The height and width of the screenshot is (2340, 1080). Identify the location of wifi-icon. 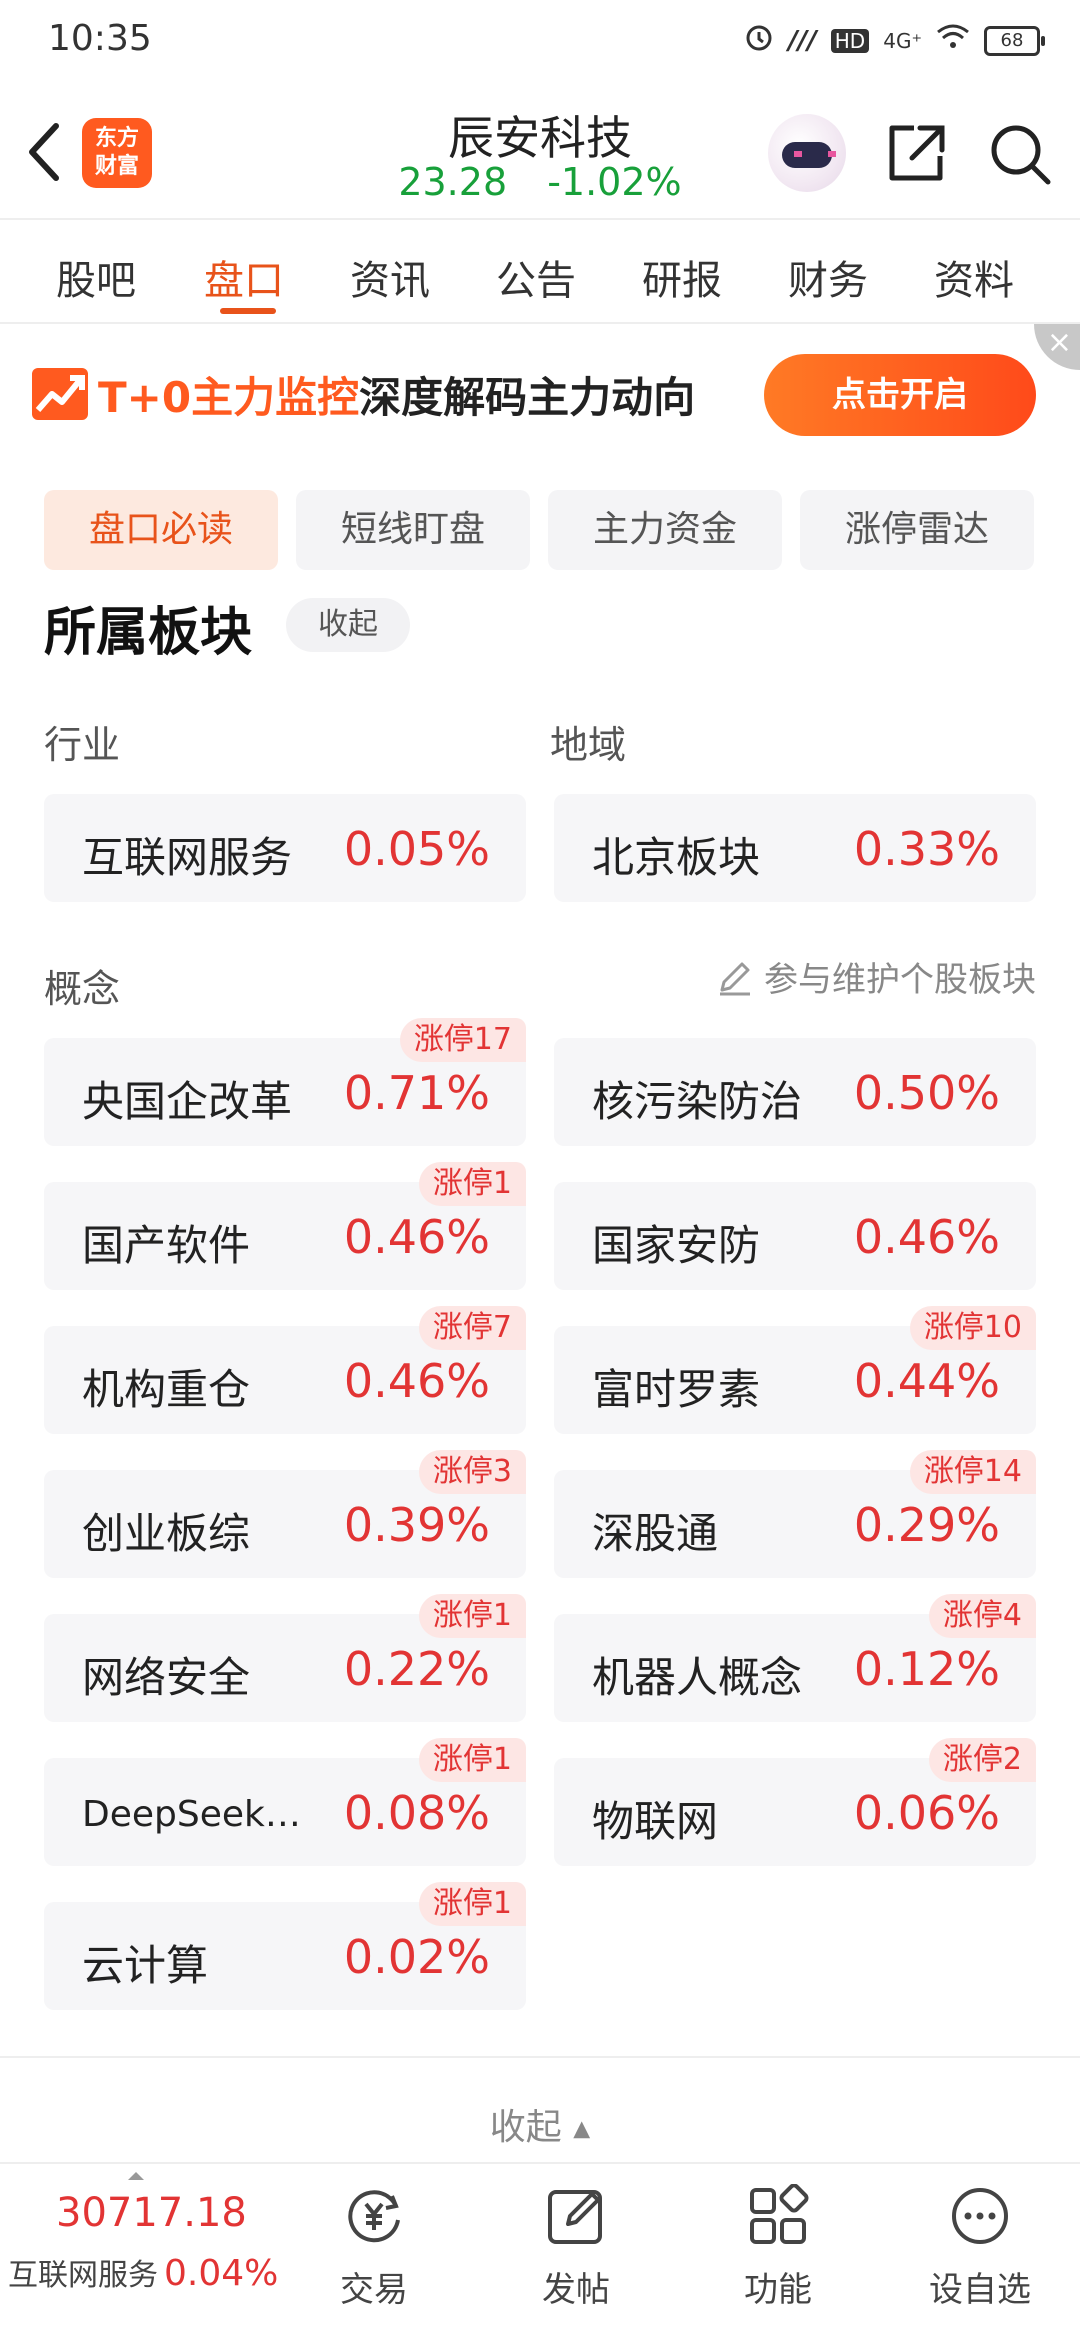
(953, 40).